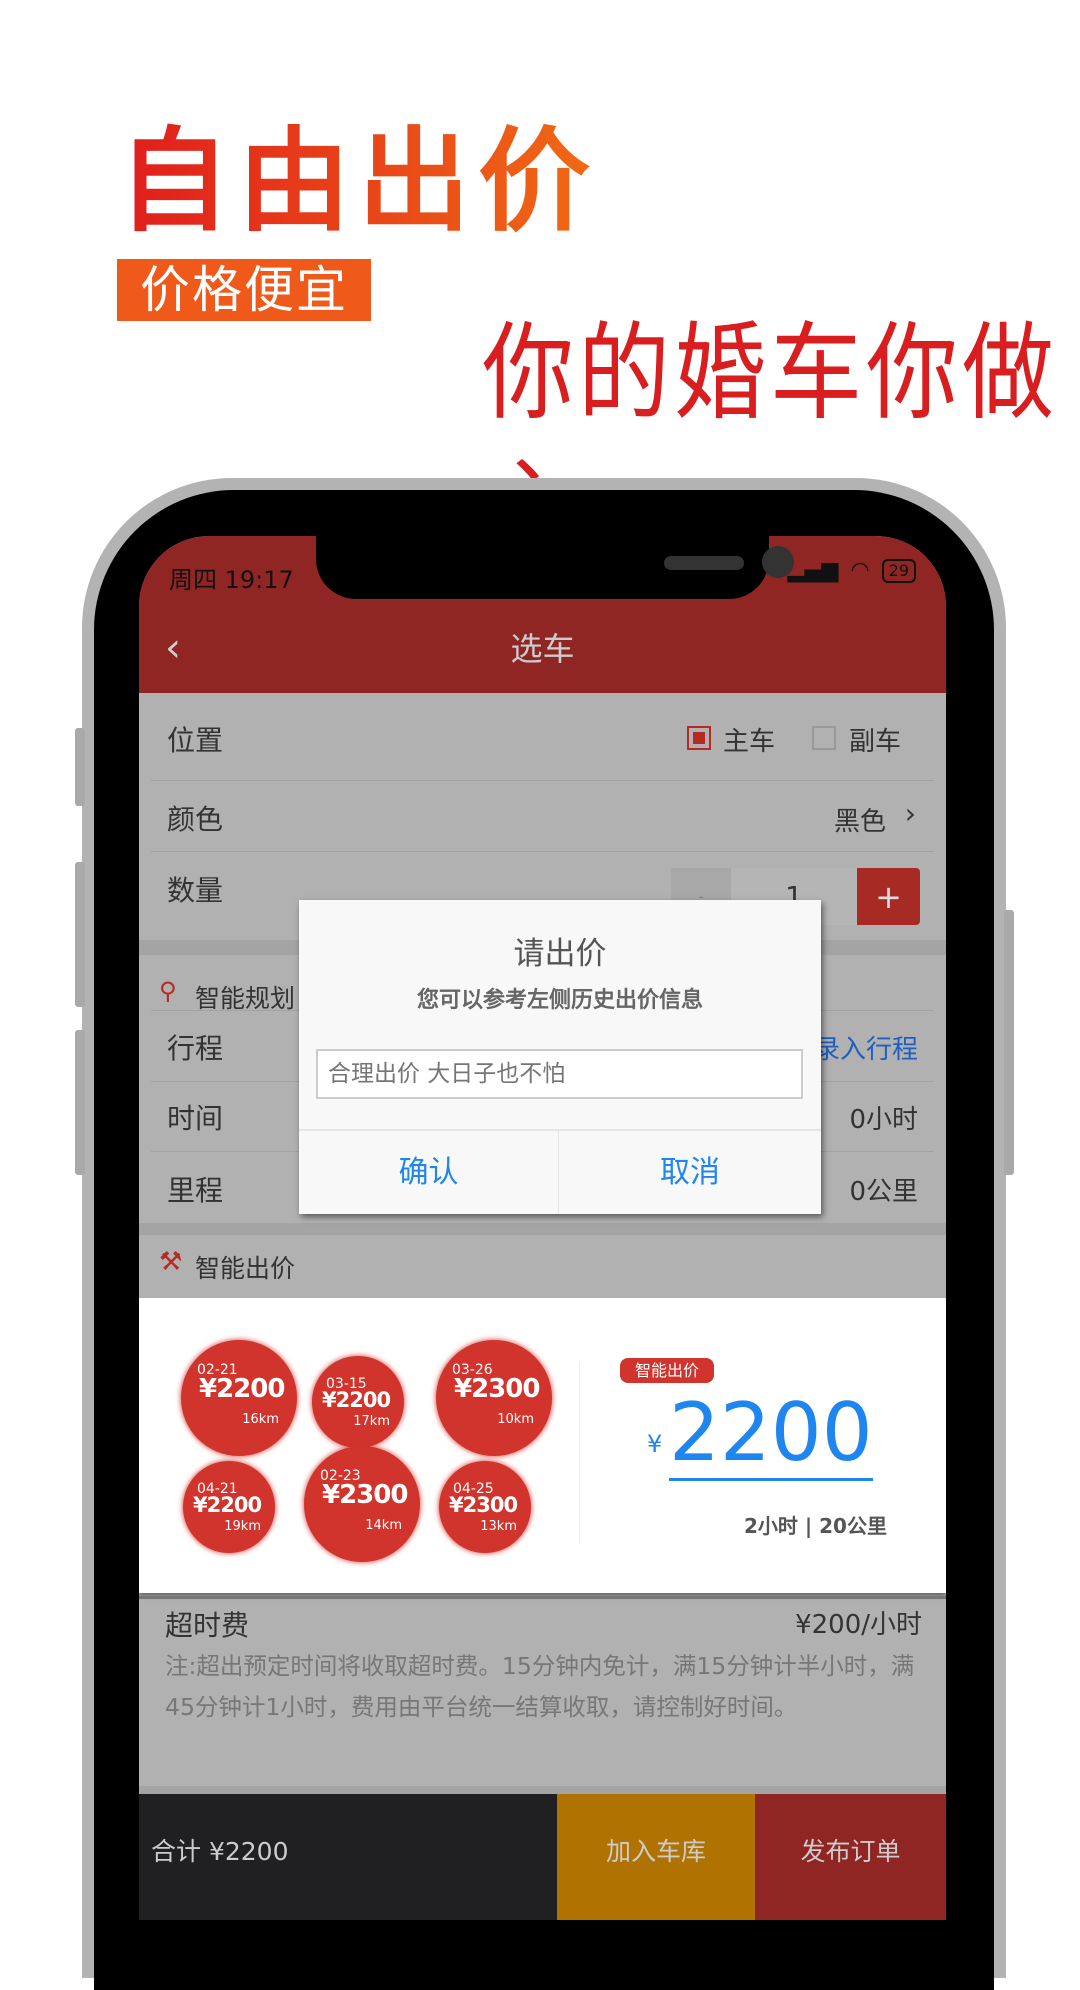 This screenshot has width=1080, height=1990. I want to click on status-icons: ▂▄▆ ◠ 29, so click(852, 570).